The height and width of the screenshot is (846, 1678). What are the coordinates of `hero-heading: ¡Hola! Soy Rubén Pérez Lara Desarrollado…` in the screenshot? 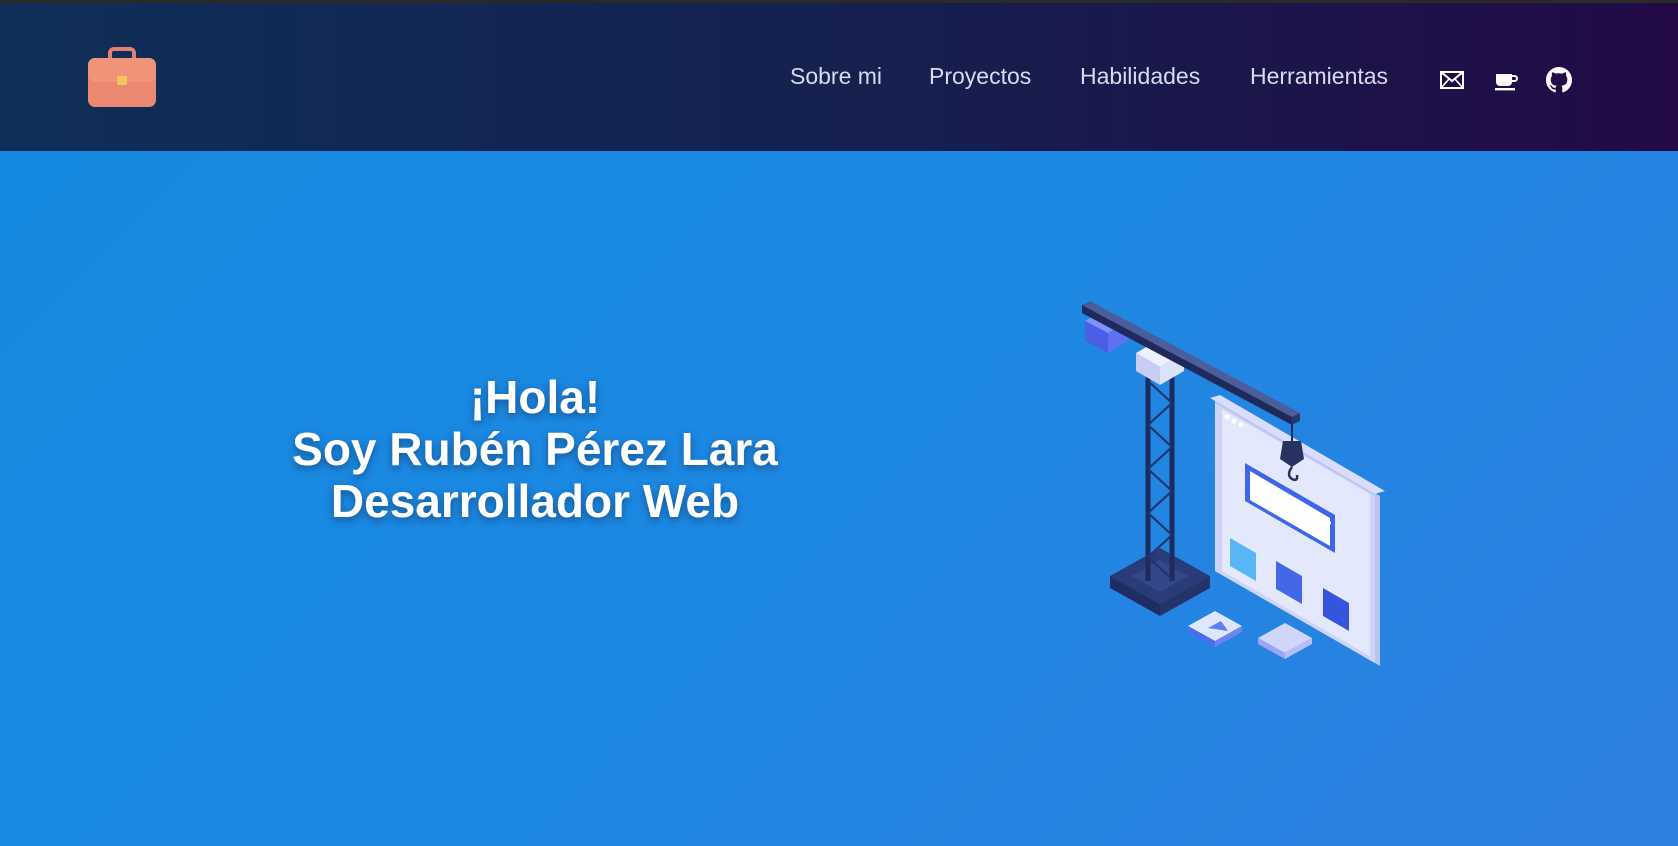 It's located at (535, 449).